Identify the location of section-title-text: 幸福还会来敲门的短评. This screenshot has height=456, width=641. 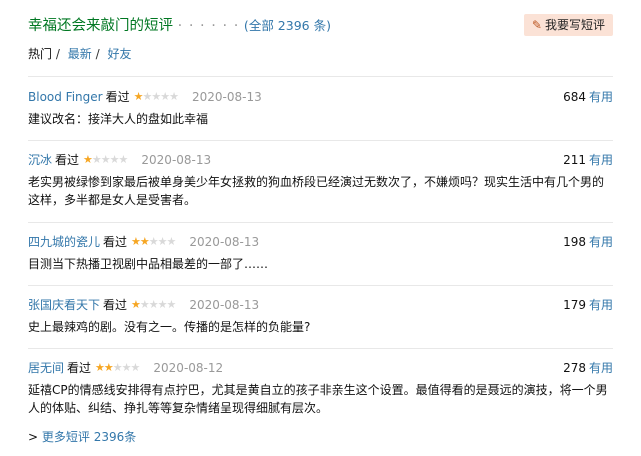
(100, 26).